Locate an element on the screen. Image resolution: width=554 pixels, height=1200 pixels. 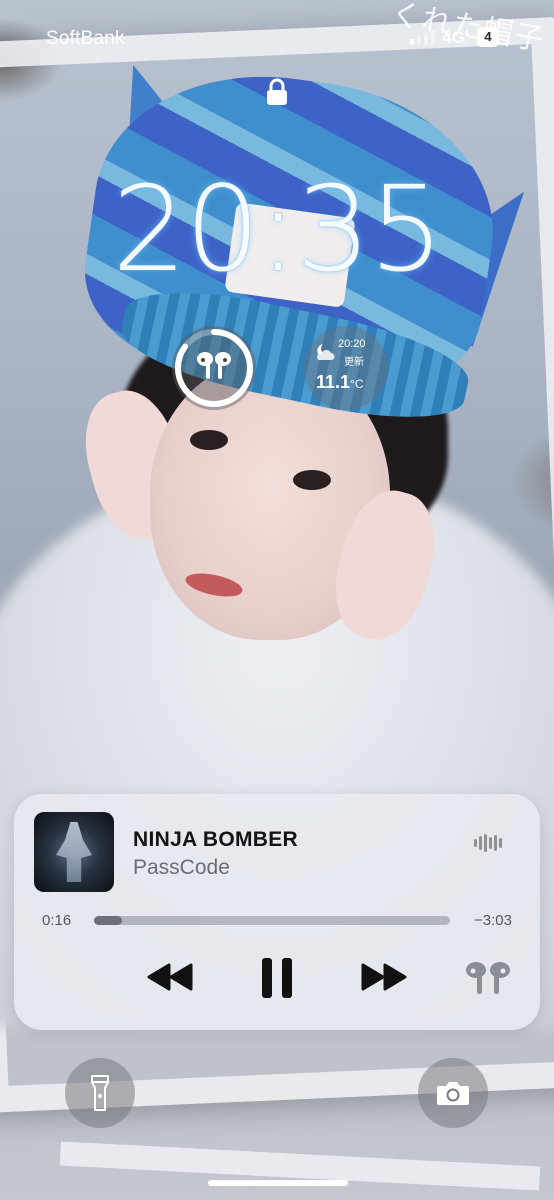
track-title: NINJA BOMBER is located at coordinates (215, 839).